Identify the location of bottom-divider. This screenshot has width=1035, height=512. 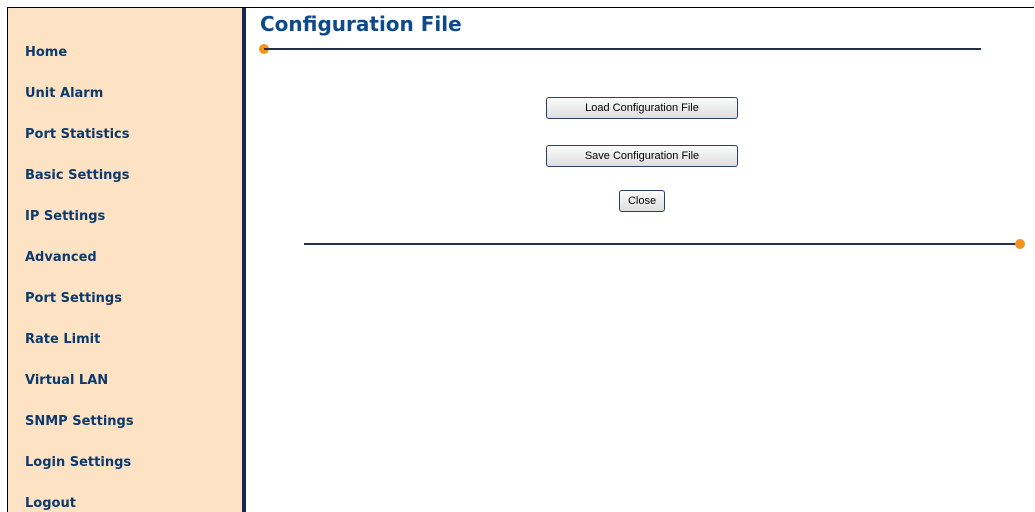
(662, 244).